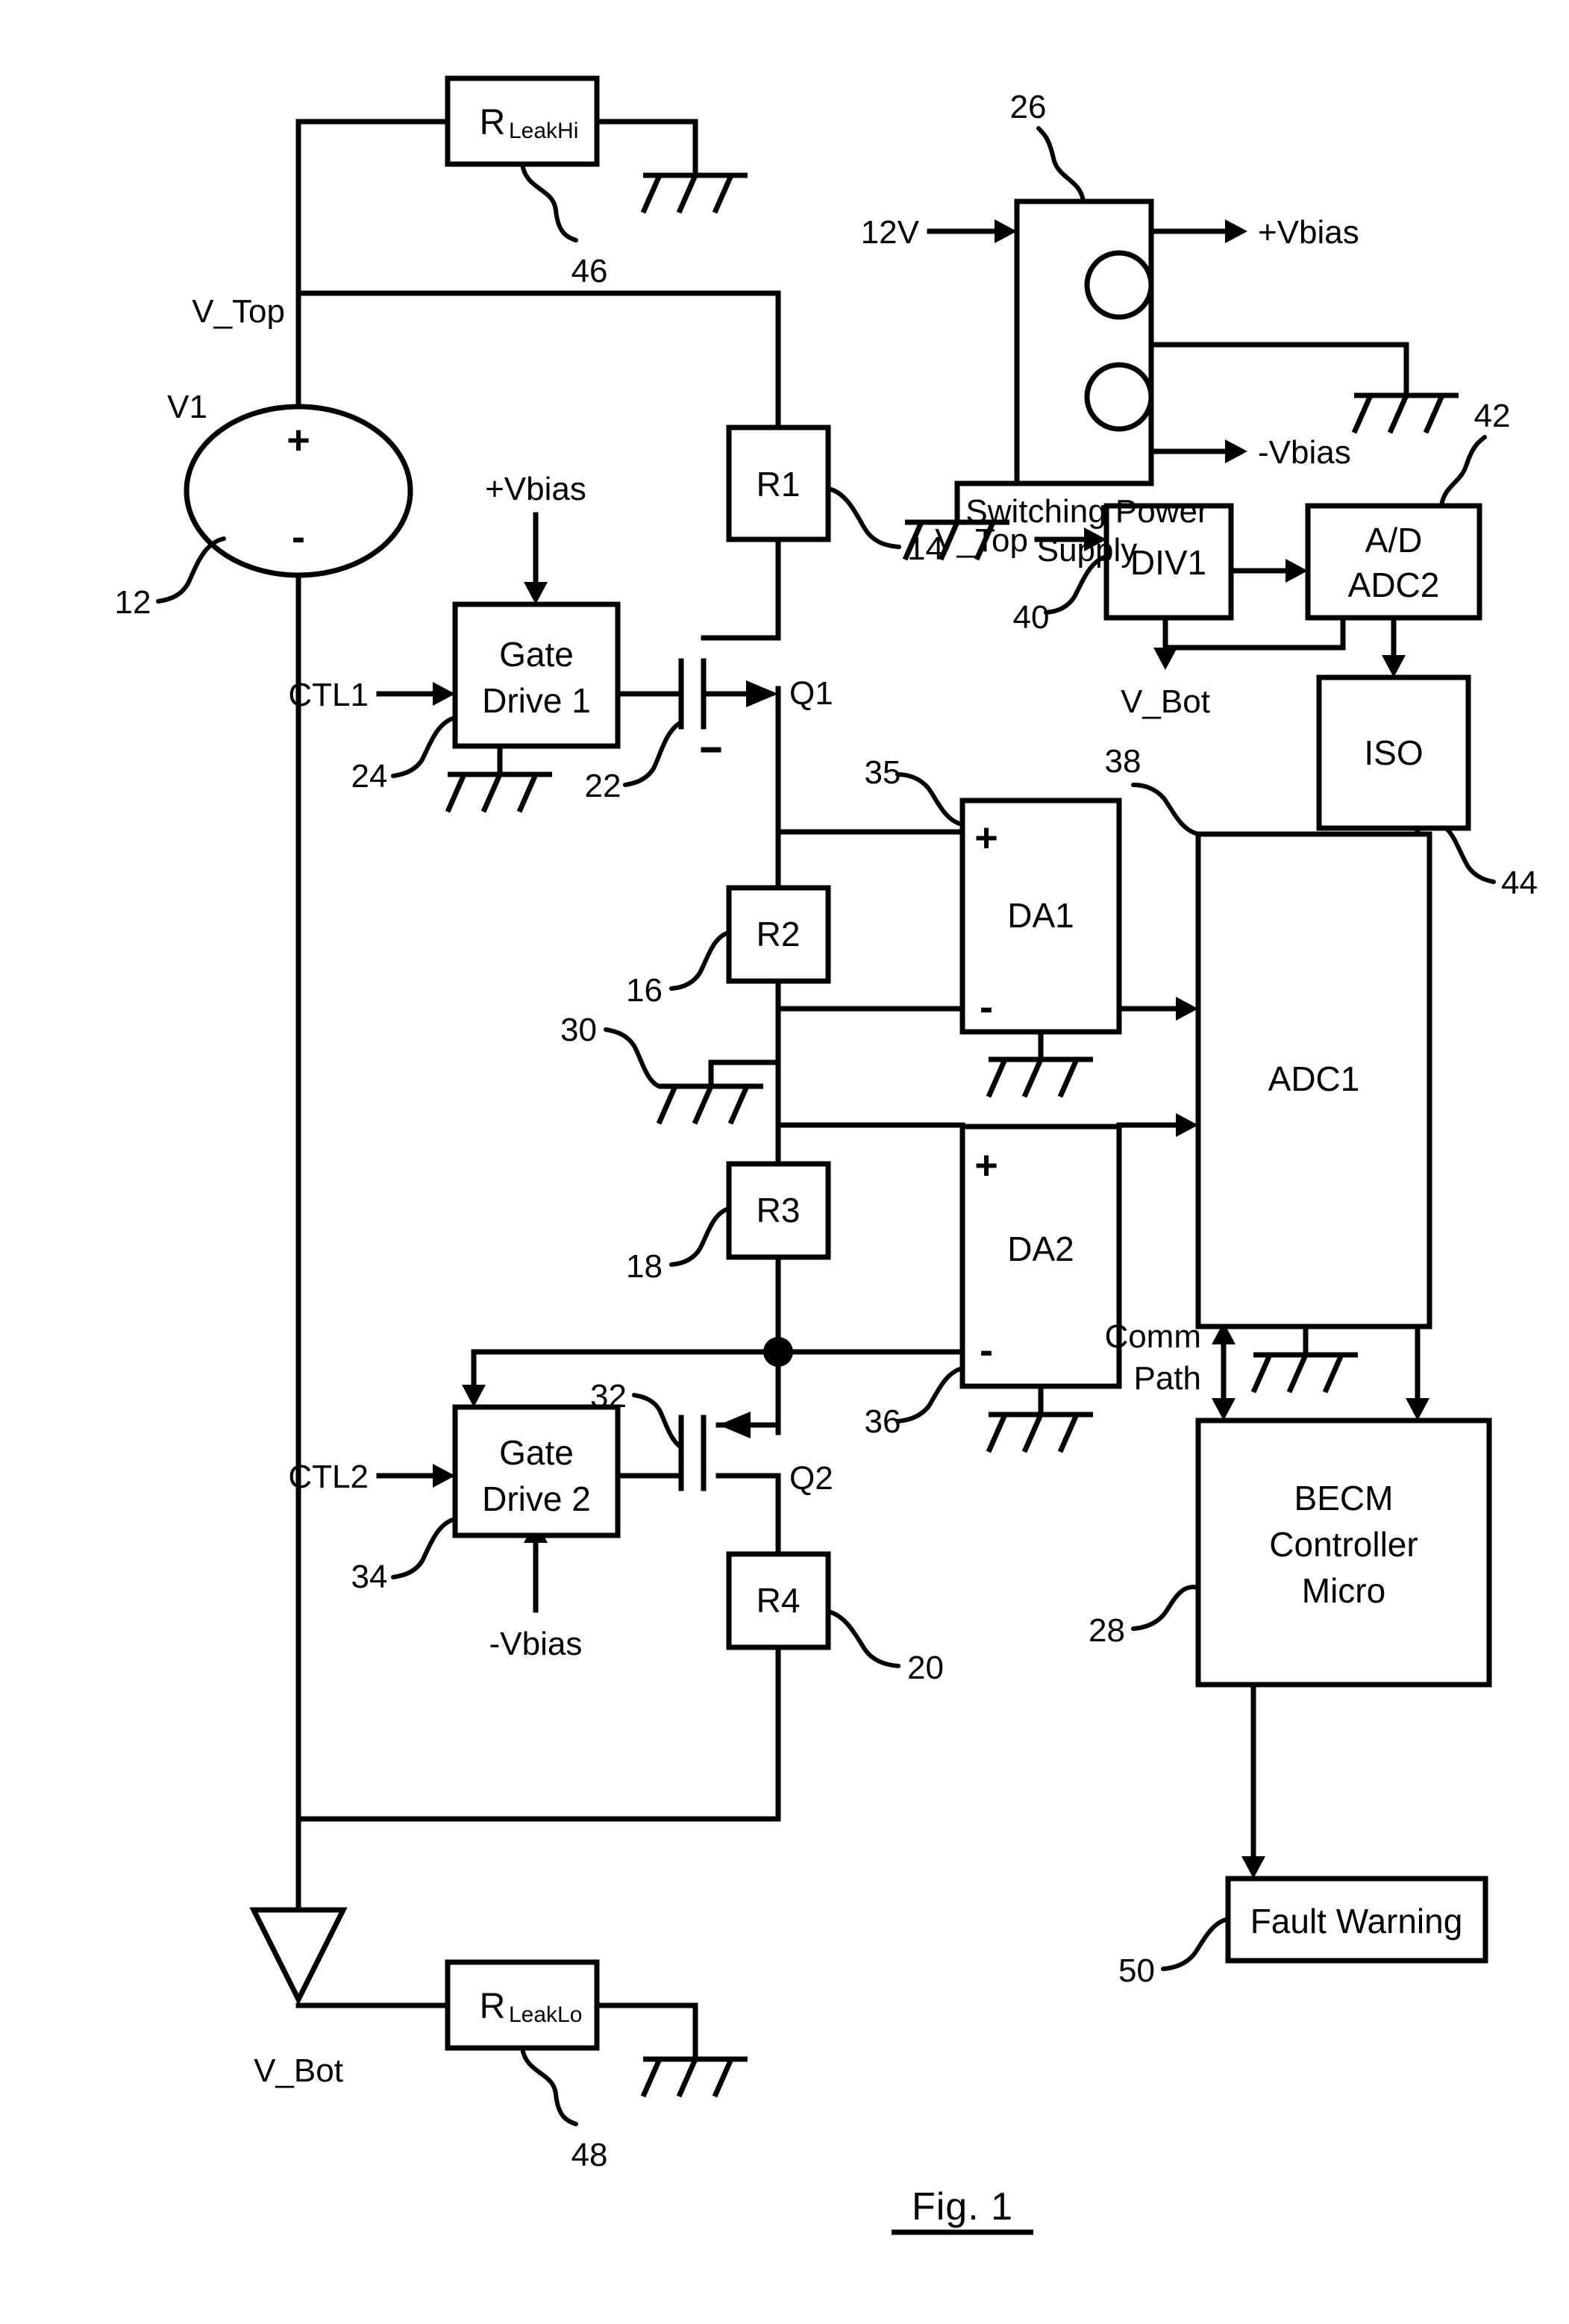 The width and height of the screenshot is (1569, 2324). I want to click on net-label-minus-vbias: -Vbias, so click(1305, 452).